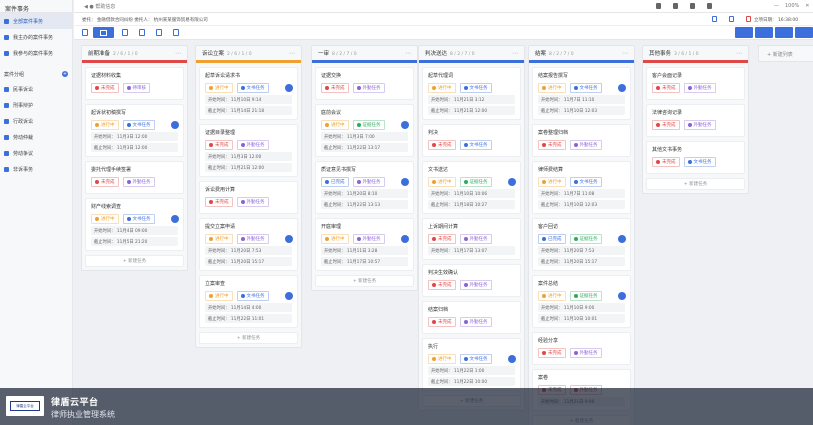 This screenshot has width=813, height=425. What do you see at coordinates (785, 53) in the screenshot?
I see `new-list-button: + 新建列表` at bounding box center [785, 53].